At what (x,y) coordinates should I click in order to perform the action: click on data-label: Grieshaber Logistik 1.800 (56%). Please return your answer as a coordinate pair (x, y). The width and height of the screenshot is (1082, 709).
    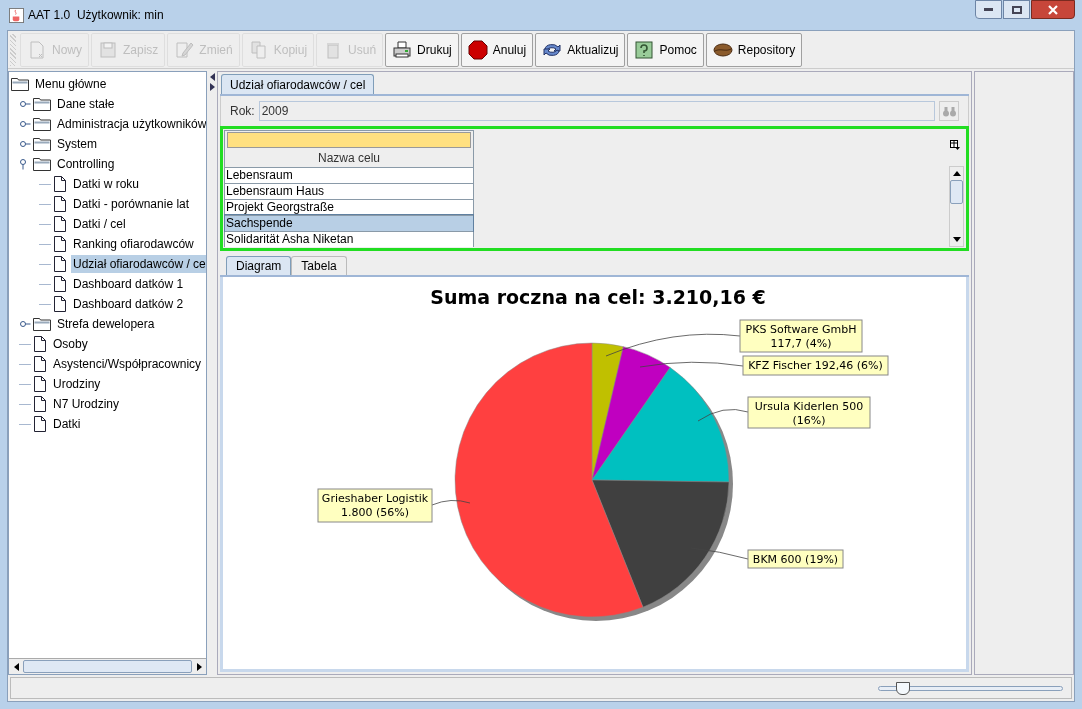
    Looking at the image, I should click on (375, 505).